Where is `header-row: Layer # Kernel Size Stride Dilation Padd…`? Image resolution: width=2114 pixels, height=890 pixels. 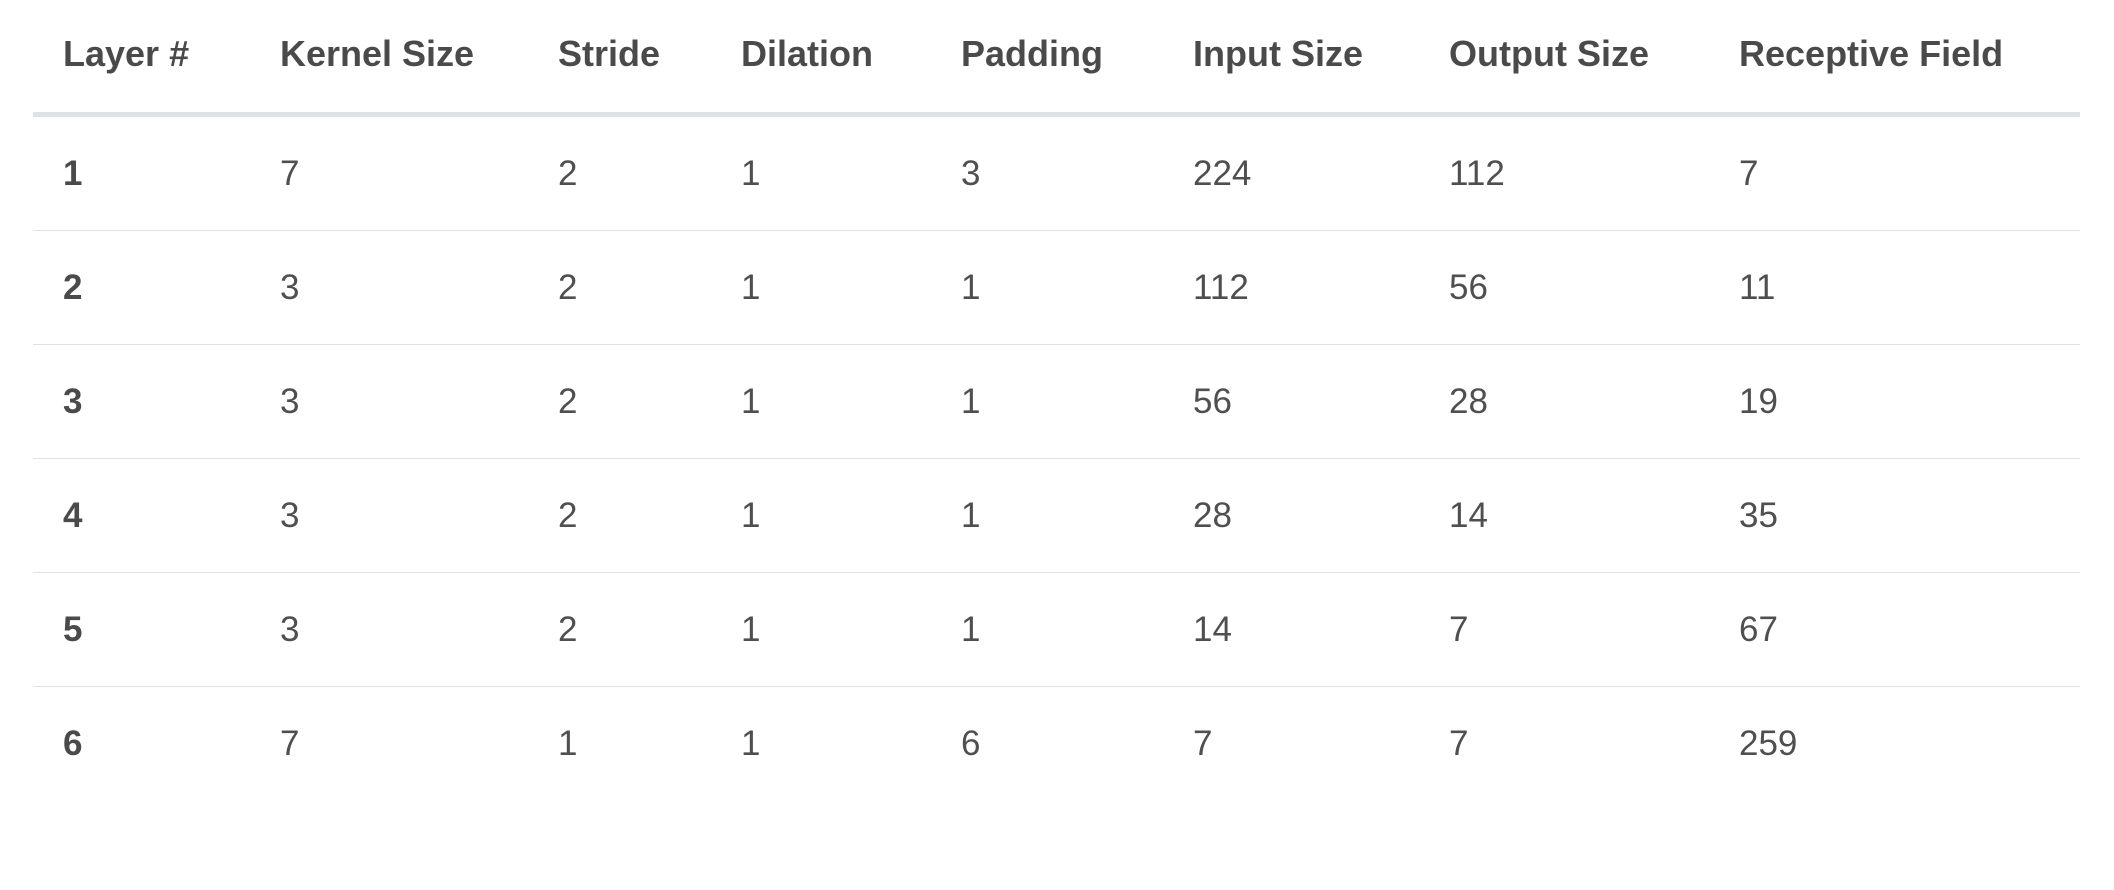
header-row: Layer # Kernel Size Stride Dilation Padd… is located at coordinates (1056, 58).